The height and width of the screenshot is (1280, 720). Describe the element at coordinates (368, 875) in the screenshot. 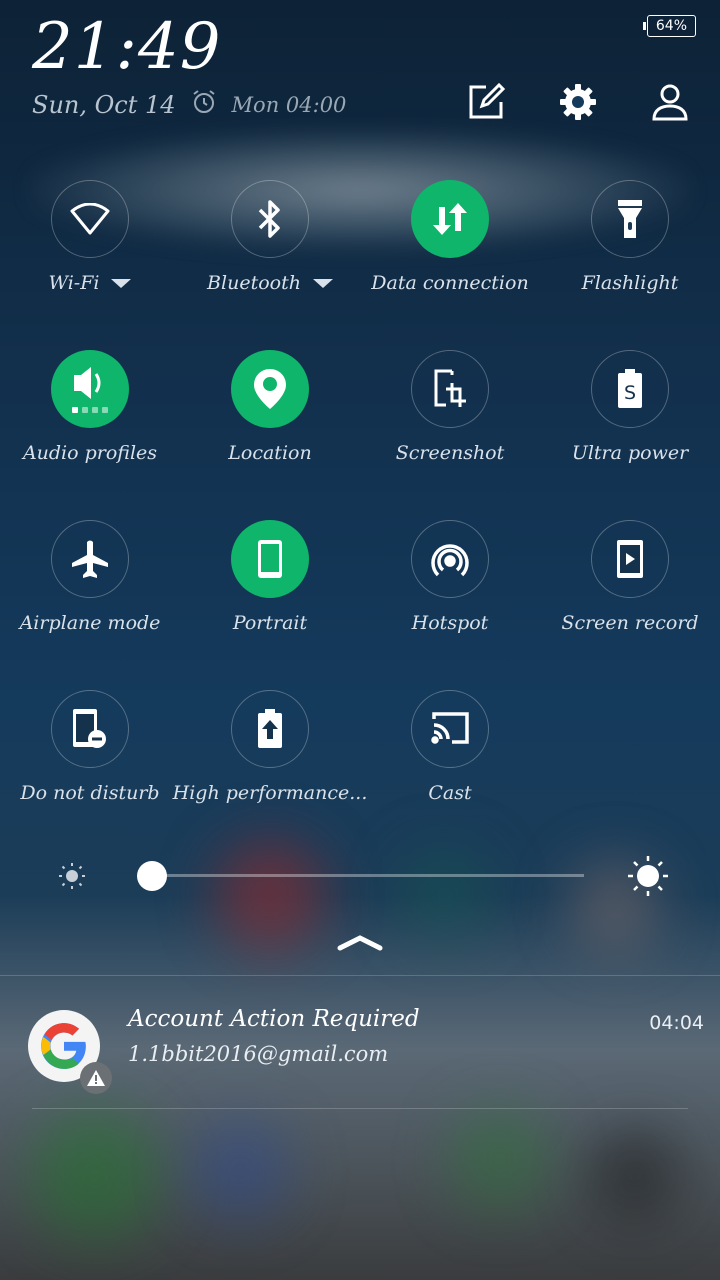

I see `brightness-slider-track` at that location.